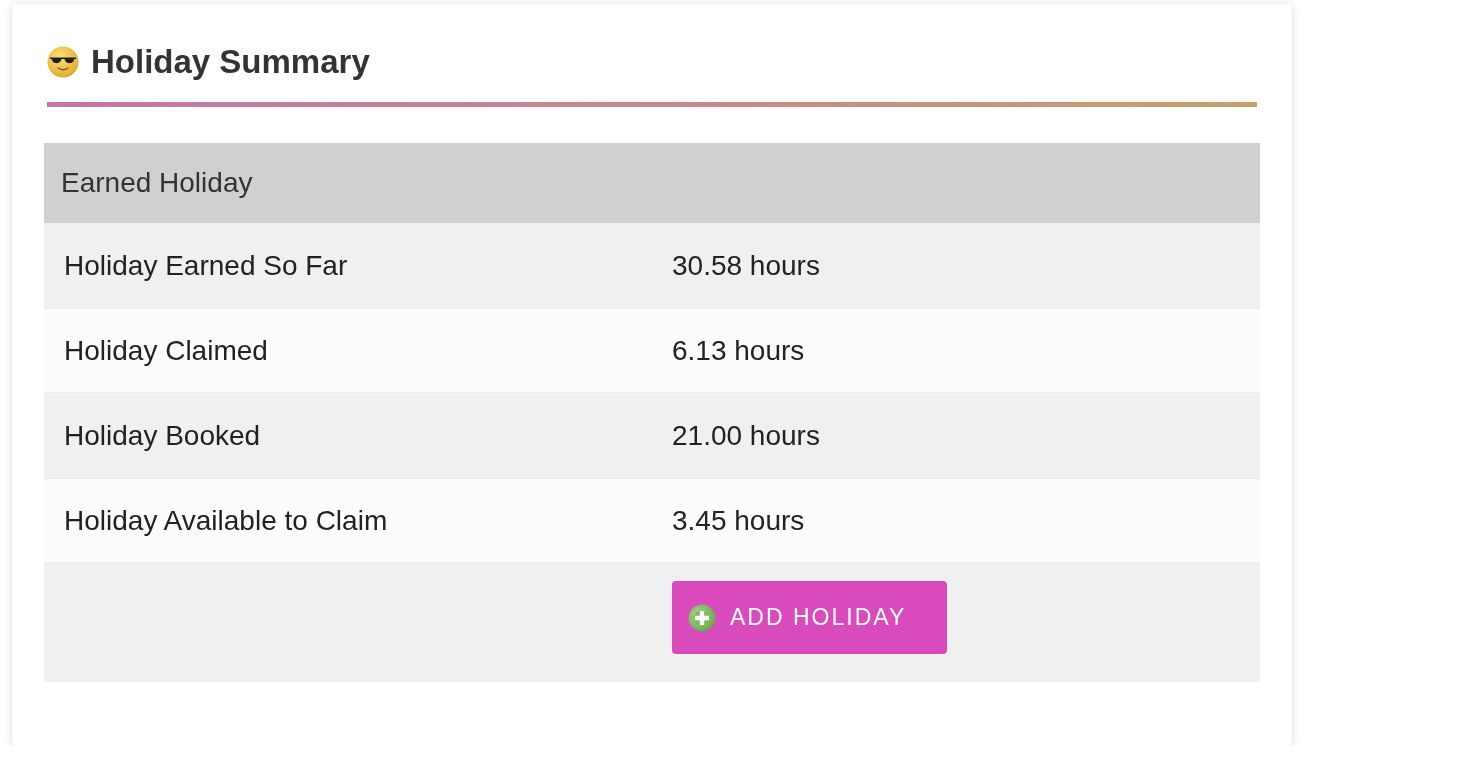  Describe the element at coordinates (206, 265) in the screenshot. I see `row-label: Holiday Earned So Far` at that location.